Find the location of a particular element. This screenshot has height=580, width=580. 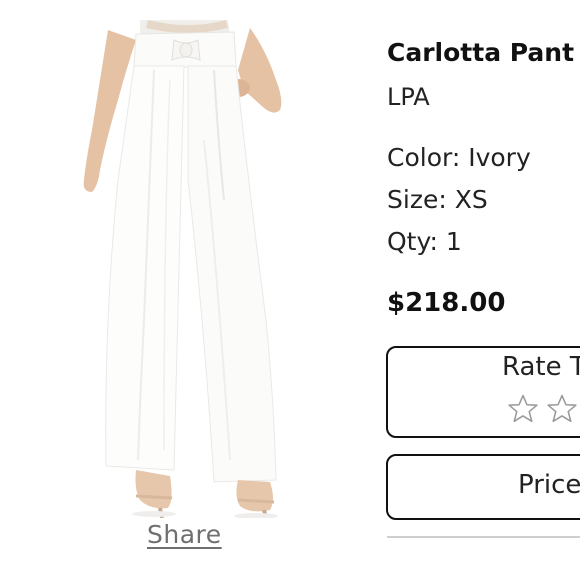

divider is located at coordinates (483, 537).